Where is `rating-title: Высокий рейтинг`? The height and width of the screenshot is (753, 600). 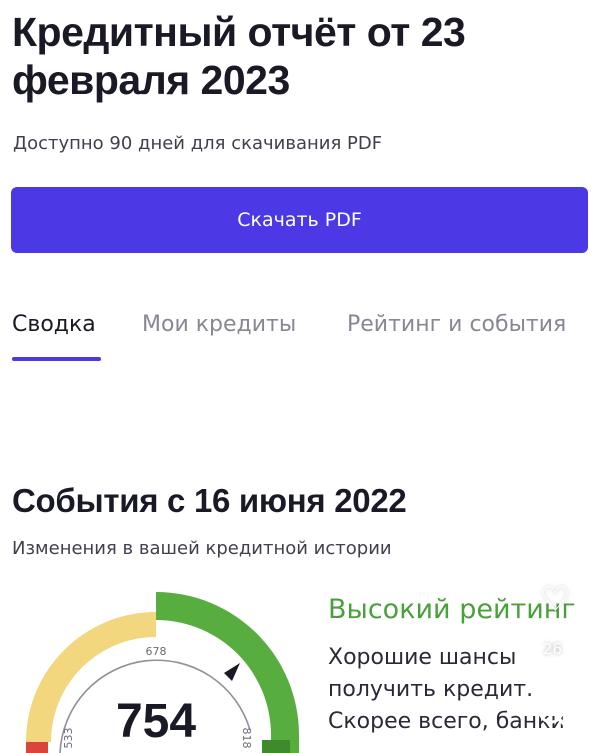
rating-title: Высокий рейтинг is located at coordinates (452, 609).